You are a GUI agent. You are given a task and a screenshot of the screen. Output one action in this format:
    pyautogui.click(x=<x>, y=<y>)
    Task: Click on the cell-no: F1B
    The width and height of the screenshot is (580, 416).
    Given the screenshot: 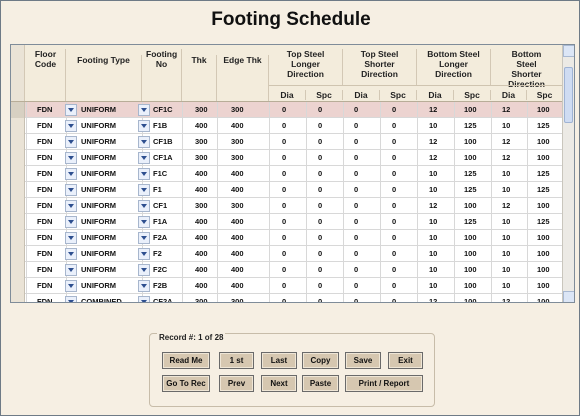 What is the action you would take?
    pyautogui.click(x=160, y=126)
    